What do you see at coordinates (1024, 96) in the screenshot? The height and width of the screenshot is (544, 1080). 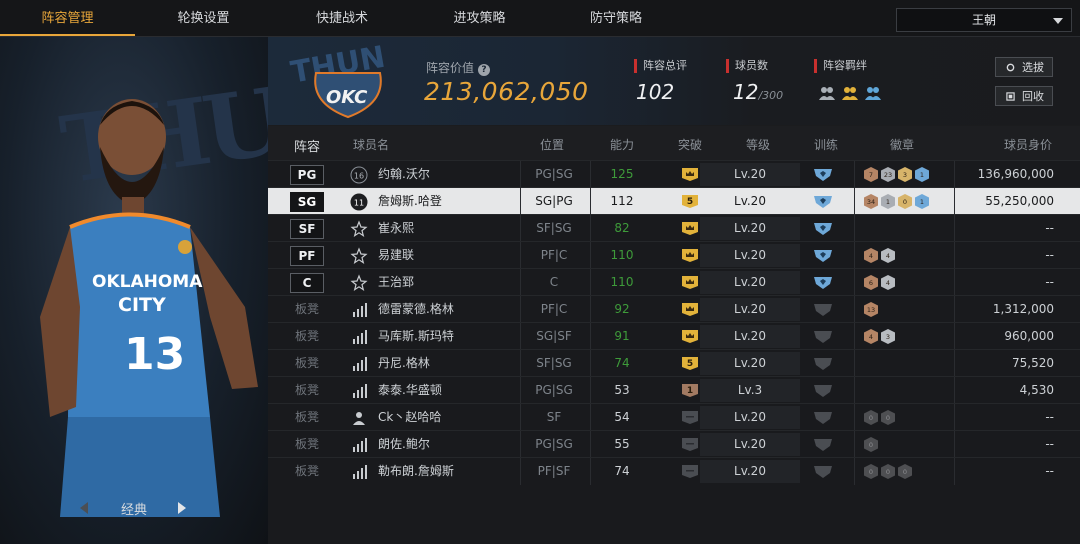 I see `recycle-button: 回收` at bounding box center [1024, 96].